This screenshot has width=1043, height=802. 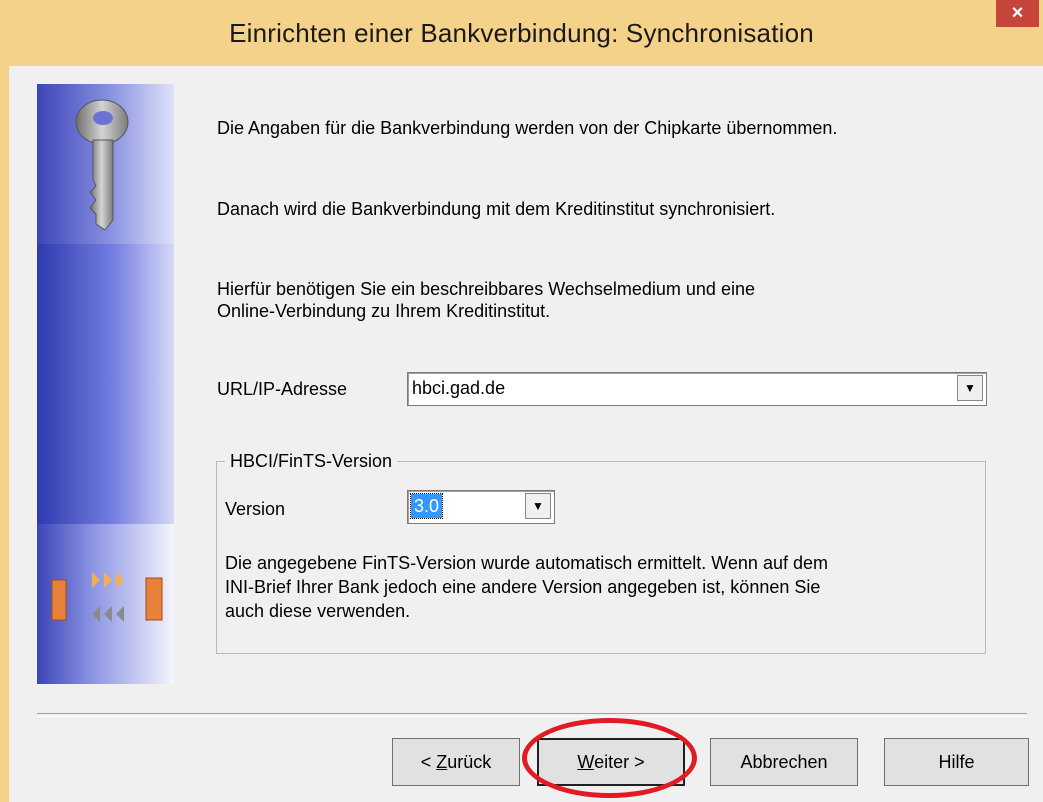 I want to click on next-button: Weiter >, so click(x=611, y=762).